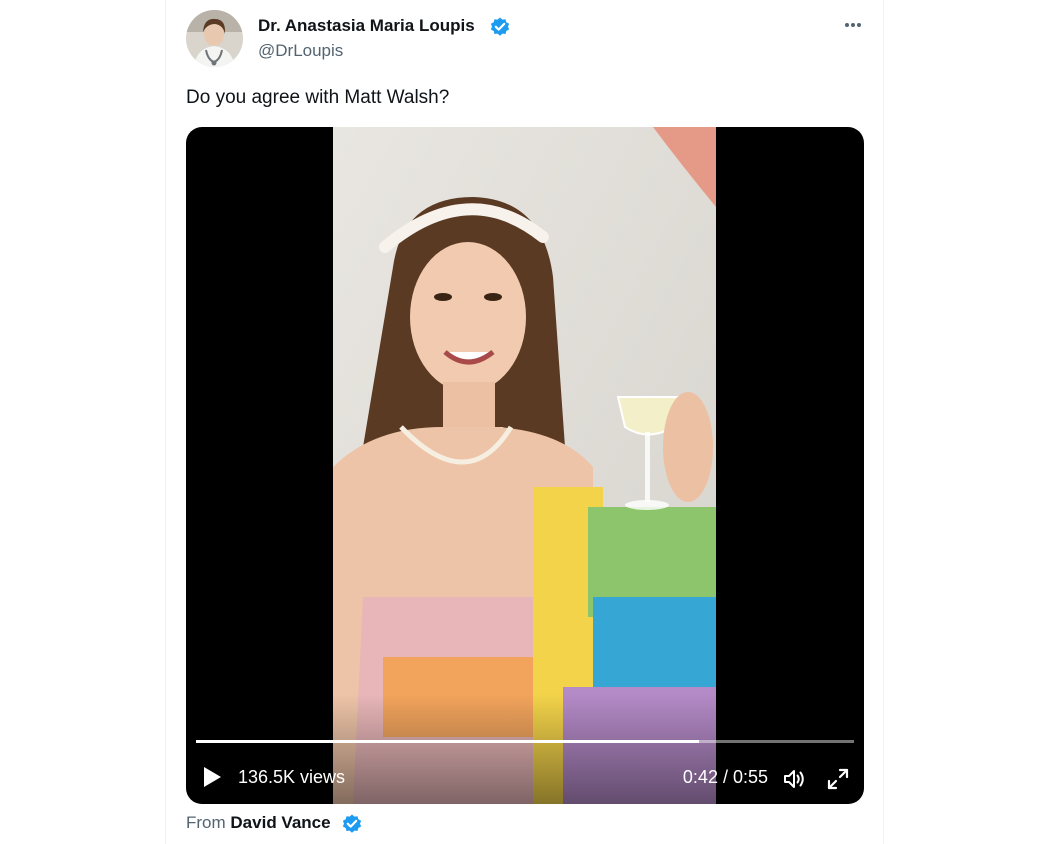 The height and width of the screenshot is (844, 1050). What do you see at coordinates (447, 741) in the screenshot?
I see `video-progress-fill` at bounding box center [447, 741].